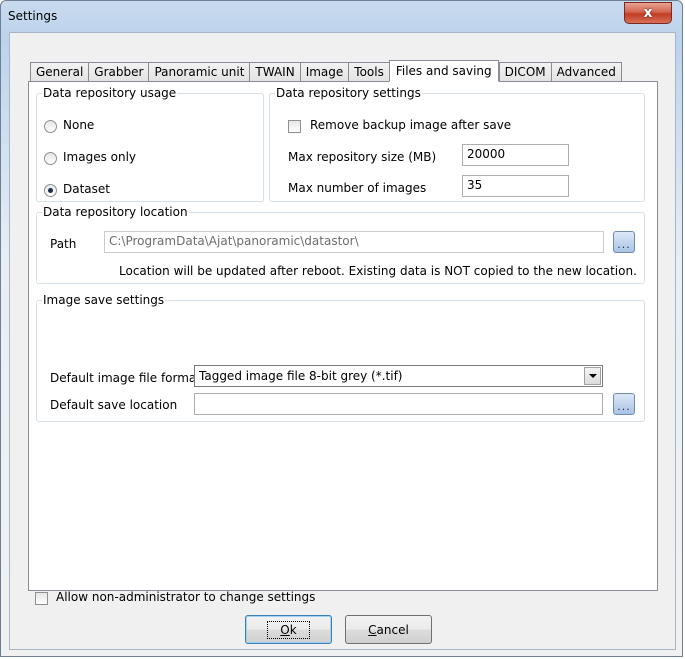 The width and height of the screenshot is (685, 659). I want to click on tab-grabber: Grabber, so click(118, 71).